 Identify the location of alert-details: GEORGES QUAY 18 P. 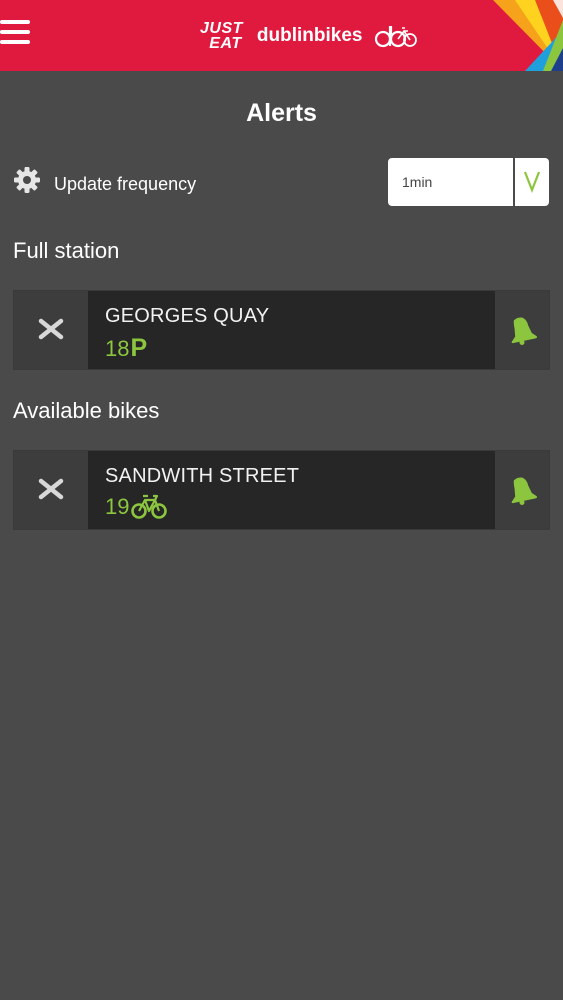
(187, 334).